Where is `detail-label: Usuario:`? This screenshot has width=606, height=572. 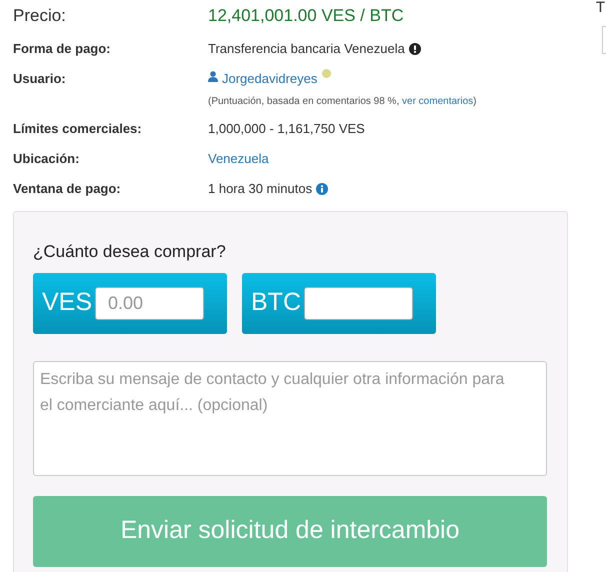 detail-label: Usuario: is located at coordinates (40, 79).